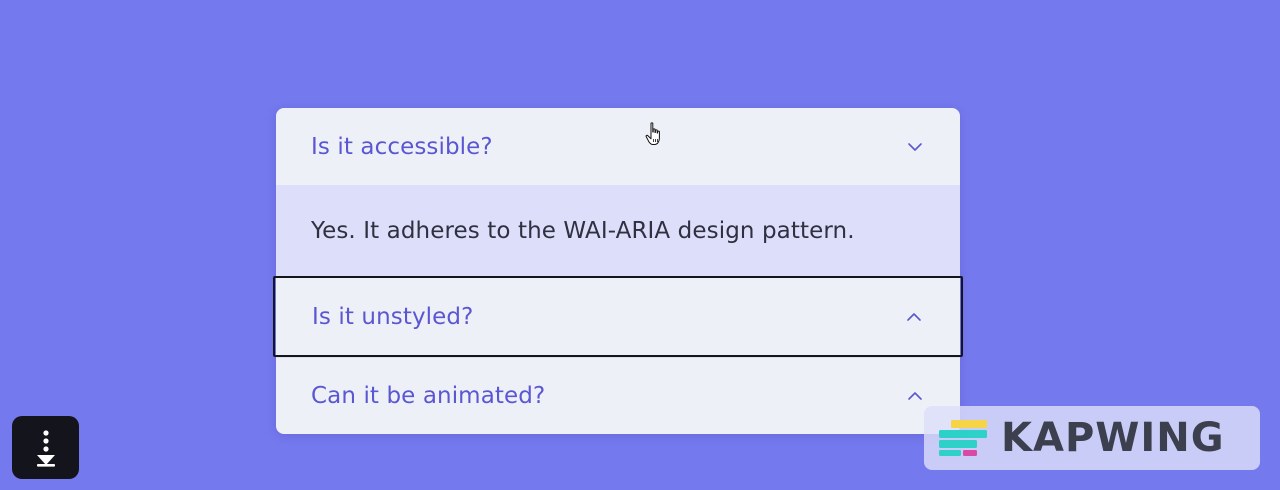 The image size is (1280, 490). What do you see at coordinates (618, 396) in the screenshot?
I see `accordion-trigger-animated: Can it be animated?` at bounding box center [618, 396].